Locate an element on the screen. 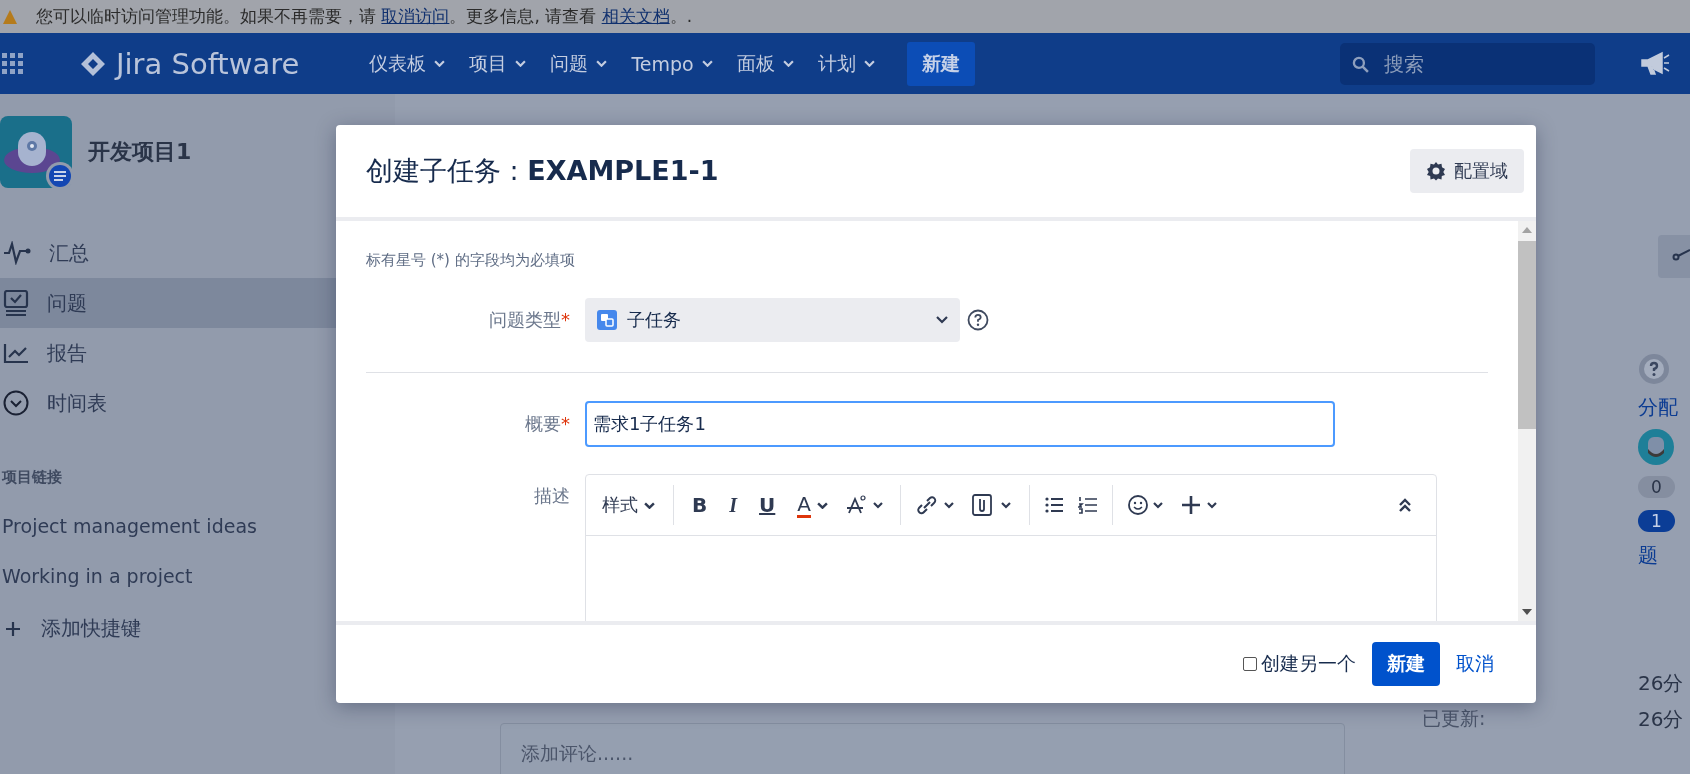 This screenshot has width=1690, height=774. clock-icon is located at coordinates (16, 403).